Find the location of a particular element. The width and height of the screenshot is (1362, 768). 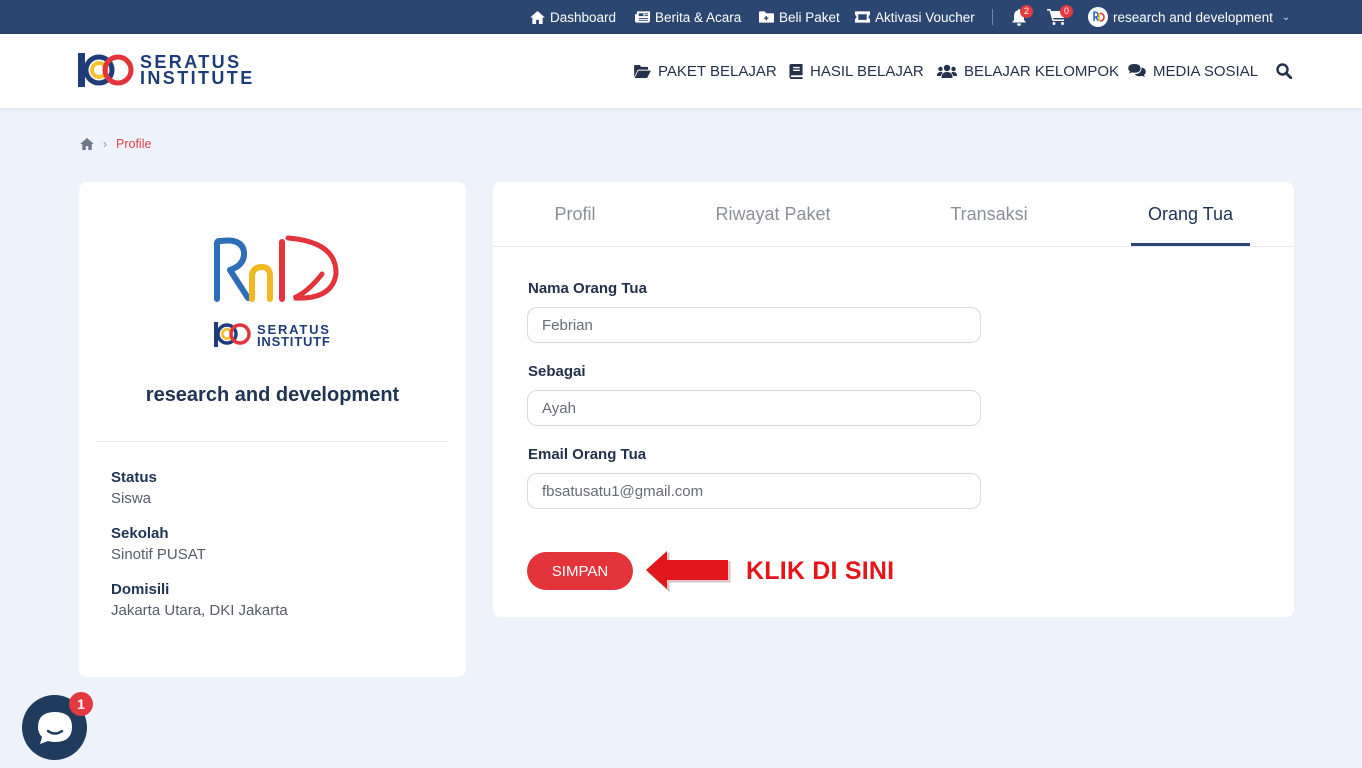

user-menu: research and development ⌄ is located at coordinates (1189, 17).